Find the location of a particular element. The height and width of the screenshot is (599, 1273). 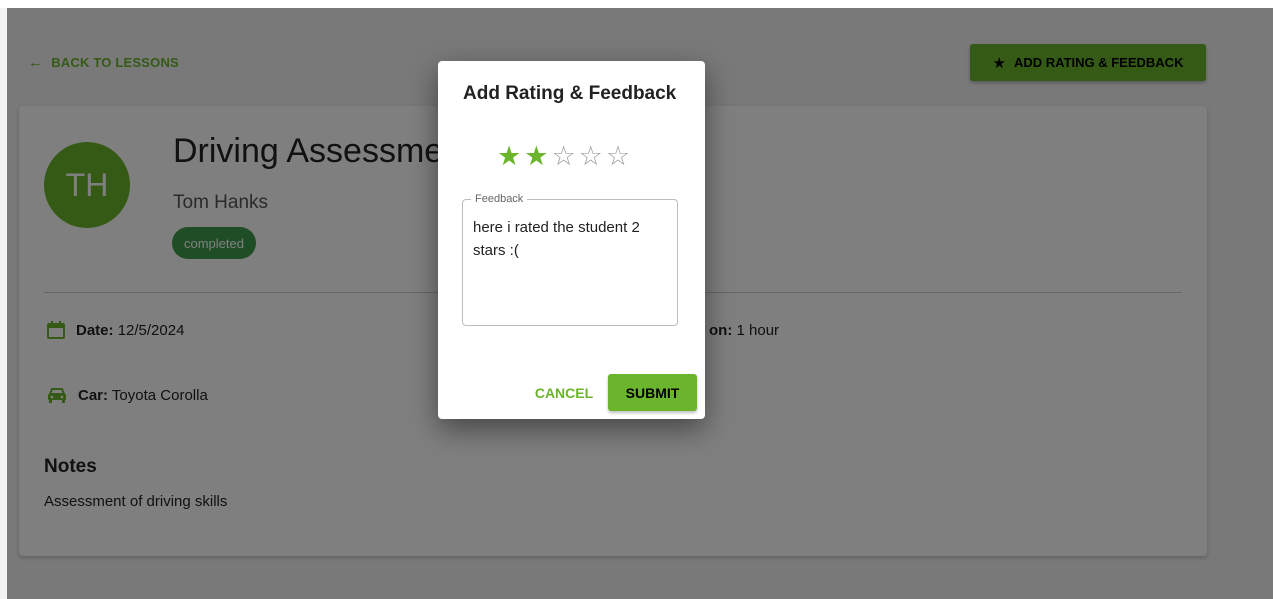

rating-star-3-icon: ☆ is located at coordinates (563, 156).